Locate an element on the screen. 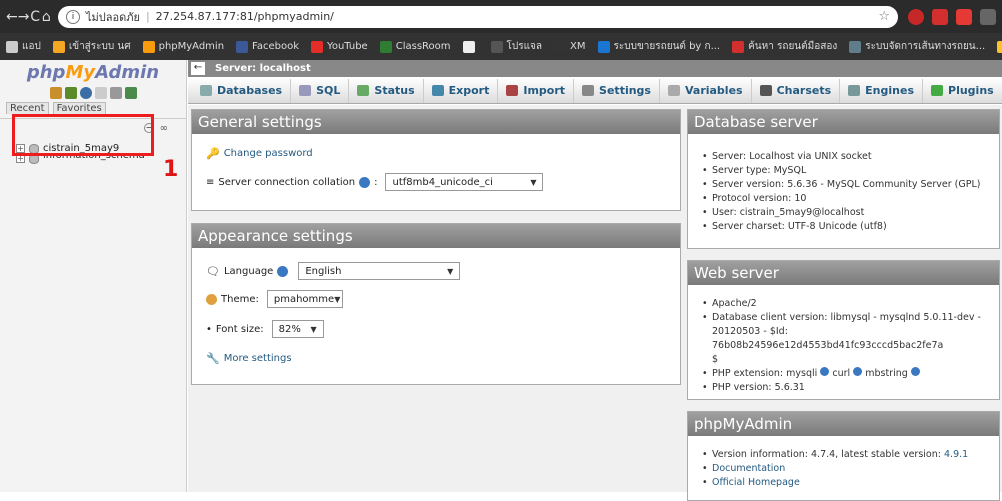 Image resolution: width=1002 pixels, height=501 pixels. bookmark-item: บุ๊กมาร์กอื่น is located at coordinates (999, 46).